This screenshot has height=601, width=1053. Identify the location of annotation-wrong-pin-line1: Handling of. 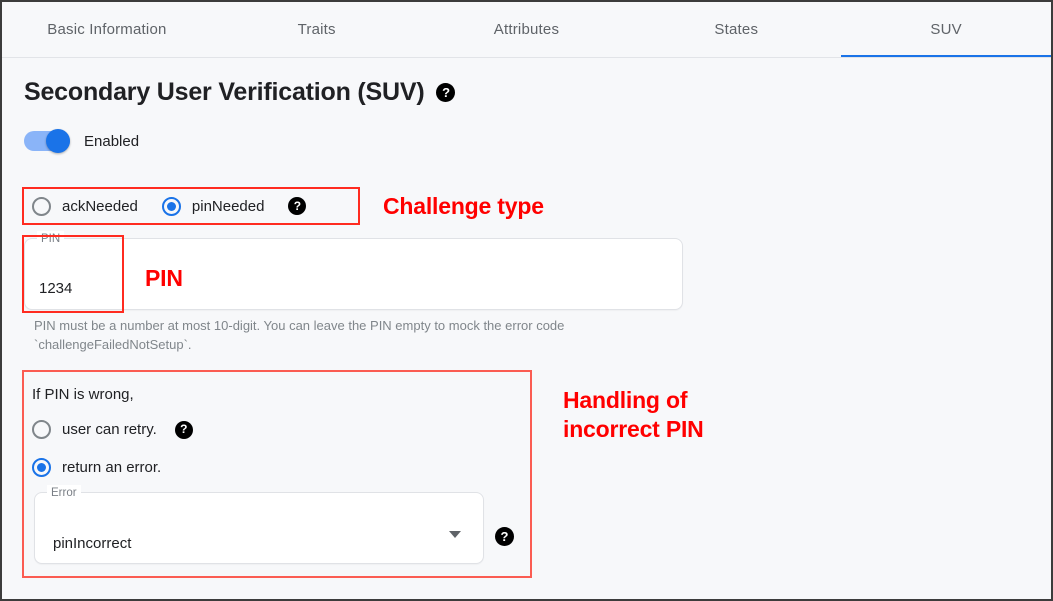
(625, 400).